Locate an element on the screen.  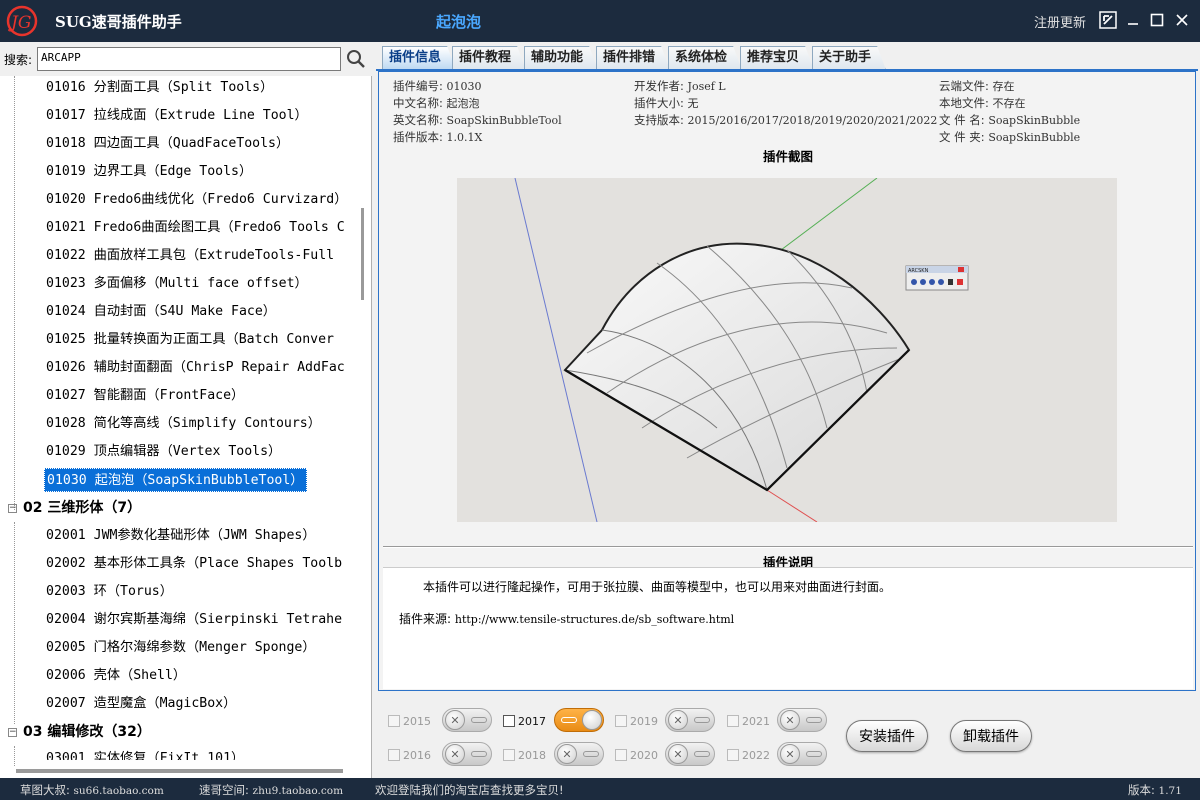
version-checkbox-2018: 2018 is located at coordinates (524, 755).